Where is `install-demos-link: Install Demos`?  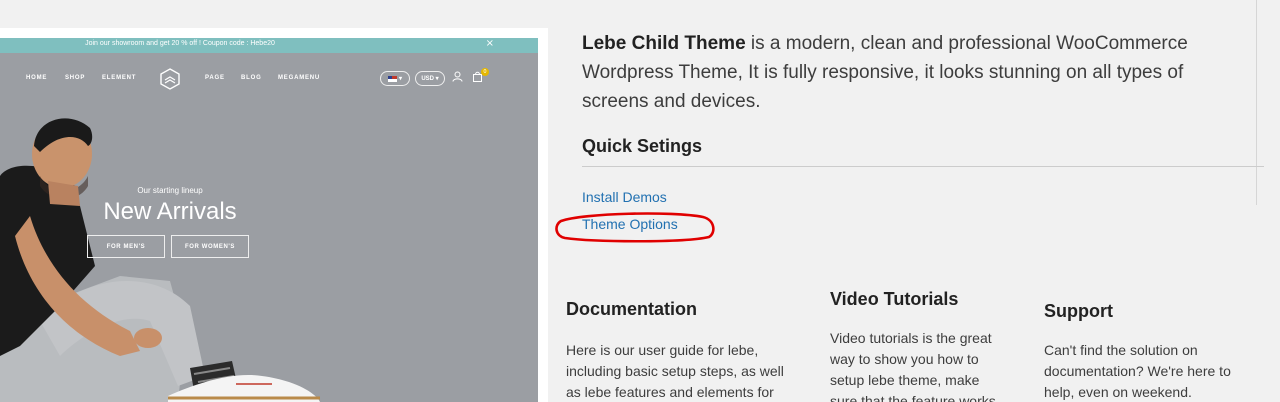
install-demos-link: Install Demos is located at coordinates (624, 197).